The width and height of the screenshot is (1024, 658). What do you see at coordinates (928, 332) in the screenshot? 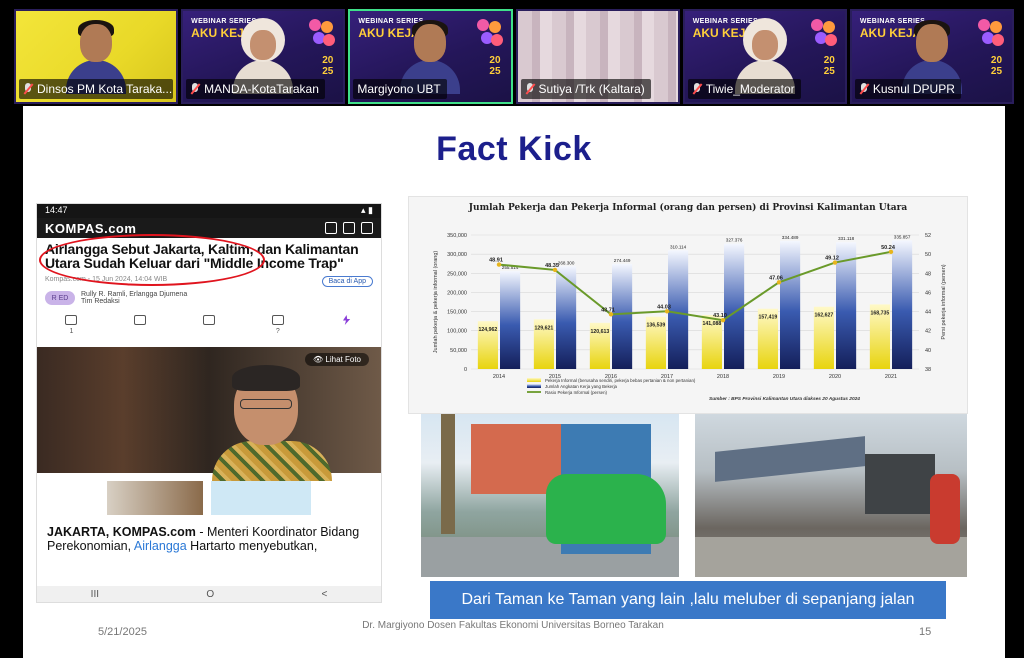
I see `y2-tick-label: 42` at bounding box center [928, 332].